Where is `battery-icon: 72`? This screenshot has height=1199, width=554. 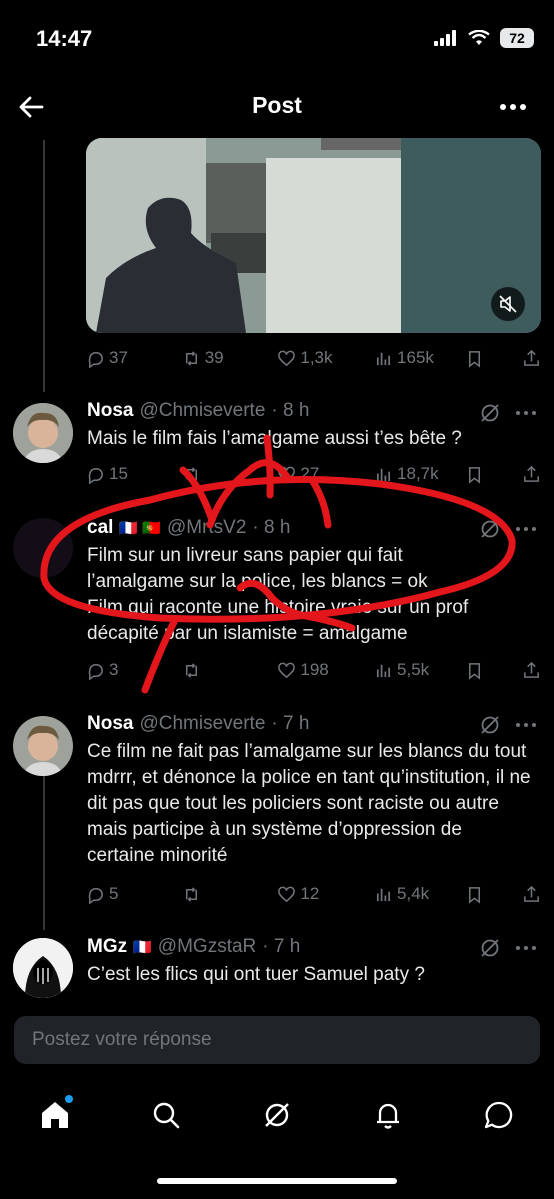 battery-icon: 72 is located at coordinates (517, 38).